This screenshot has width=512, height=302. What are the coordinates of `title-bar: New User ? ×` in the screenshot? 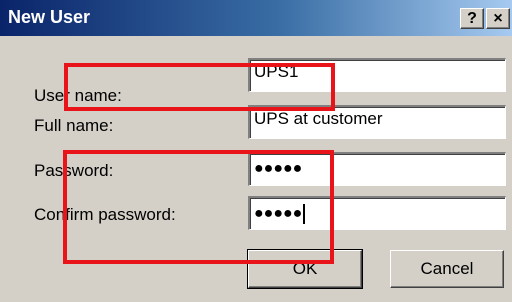 It's located at (256, 18).